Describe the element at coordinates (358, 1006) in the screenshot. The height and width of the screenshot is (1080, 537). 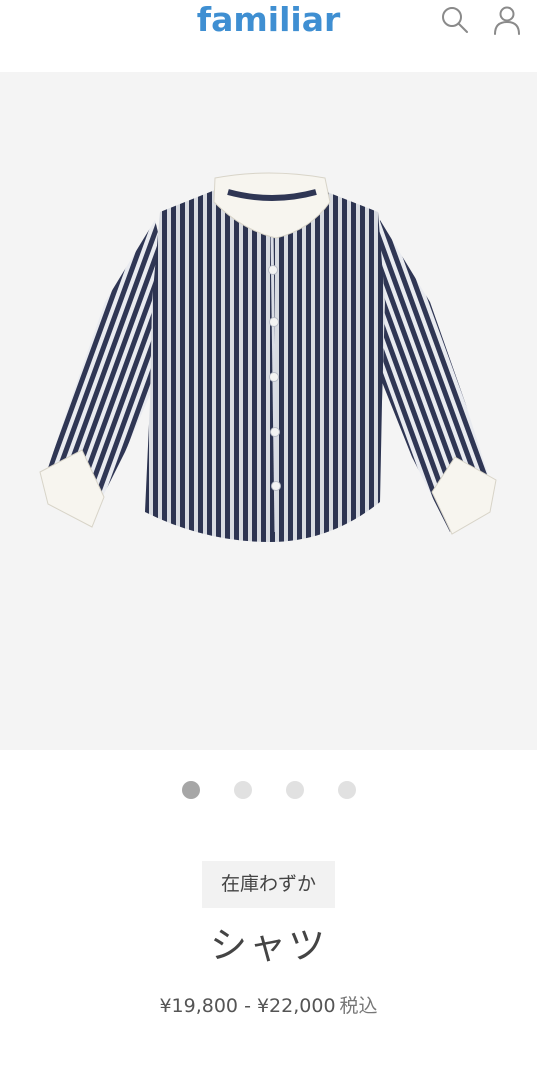
I see `tax-label: 税込` at that location.